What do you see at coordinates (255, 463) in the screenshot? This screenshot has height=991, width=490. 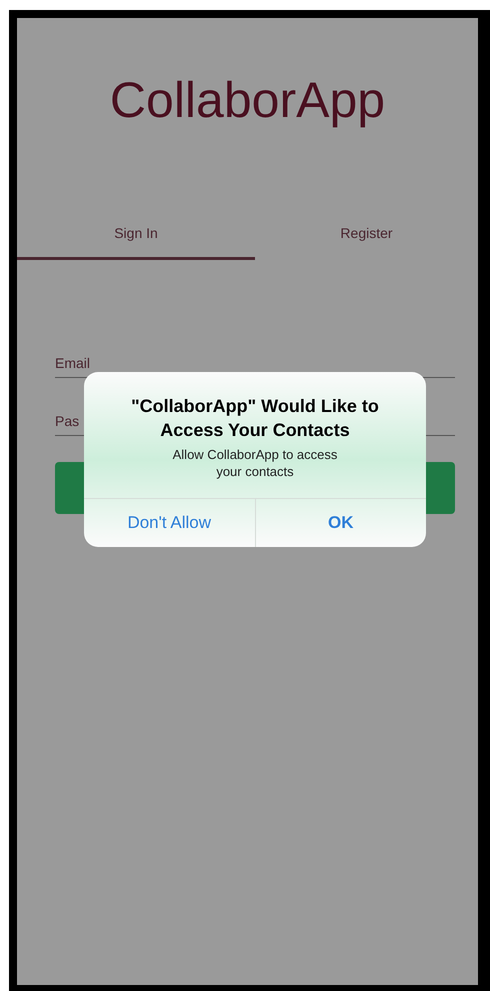 I see `alert-message: Allow CollaborApp to access your contacts` at bounding box center [255, 463].